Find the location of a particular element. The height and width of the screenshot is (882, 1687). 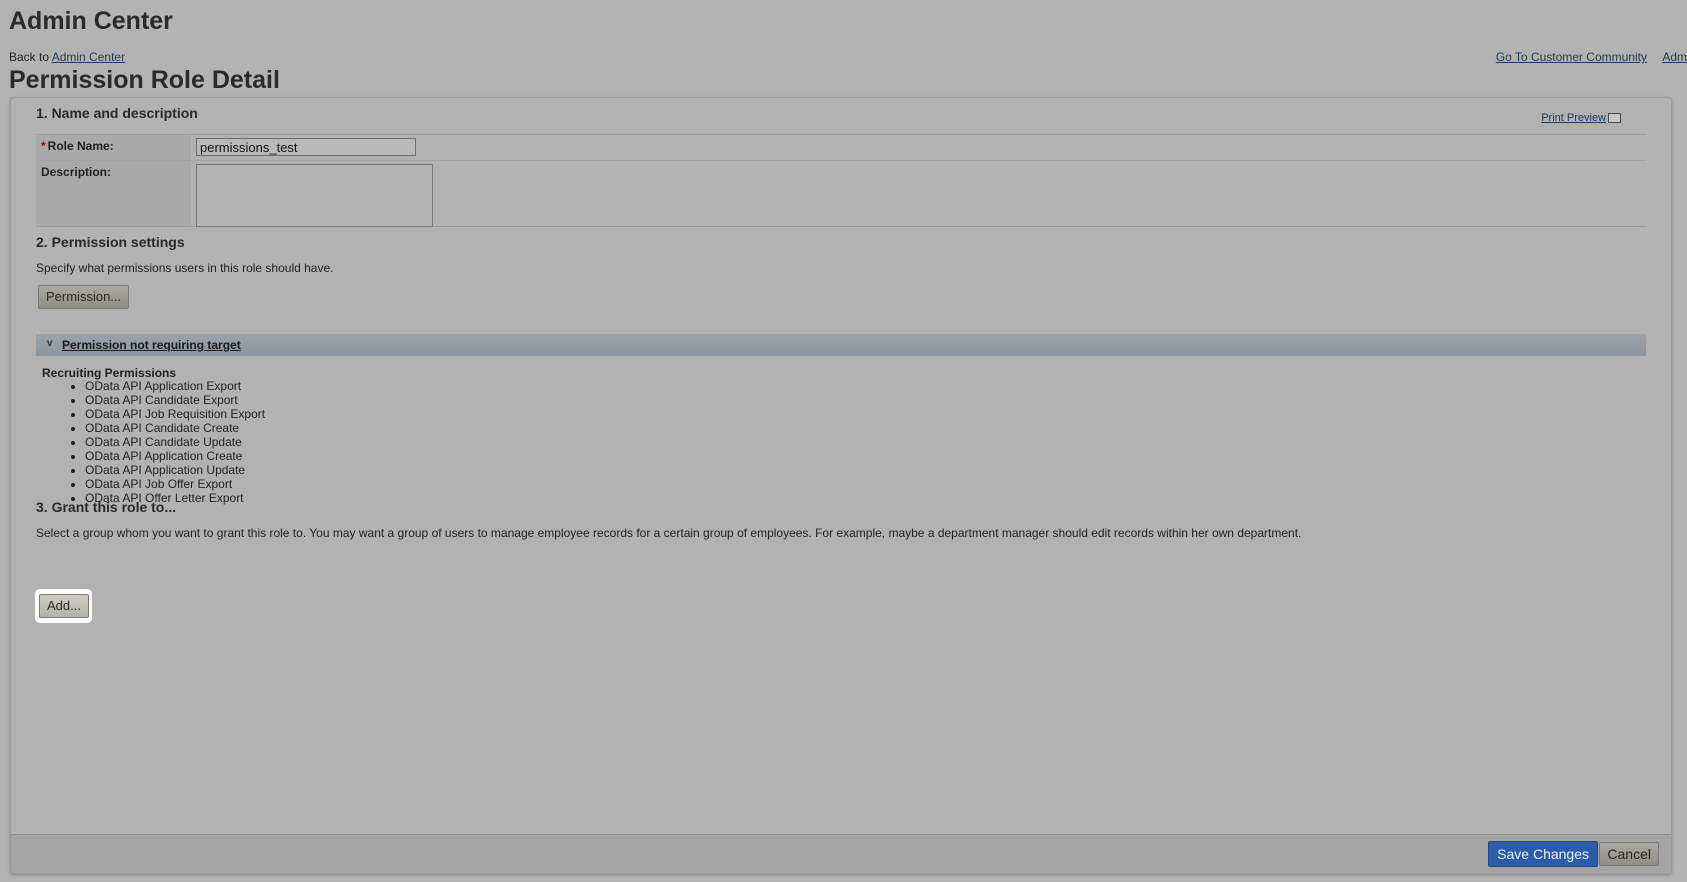

list-item: OData API Application Export is located at coordinates (175, 386).